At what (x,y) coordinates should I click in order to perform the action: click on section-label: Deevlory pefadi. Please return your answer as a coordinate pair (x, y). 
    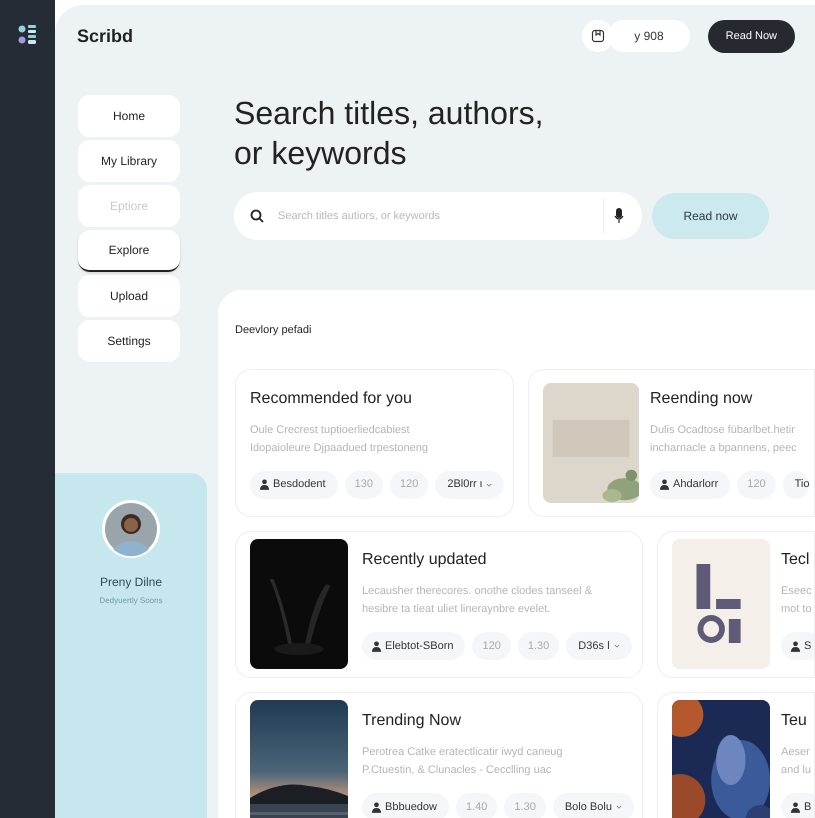
    Looking at the image, I should click on (273, 330).